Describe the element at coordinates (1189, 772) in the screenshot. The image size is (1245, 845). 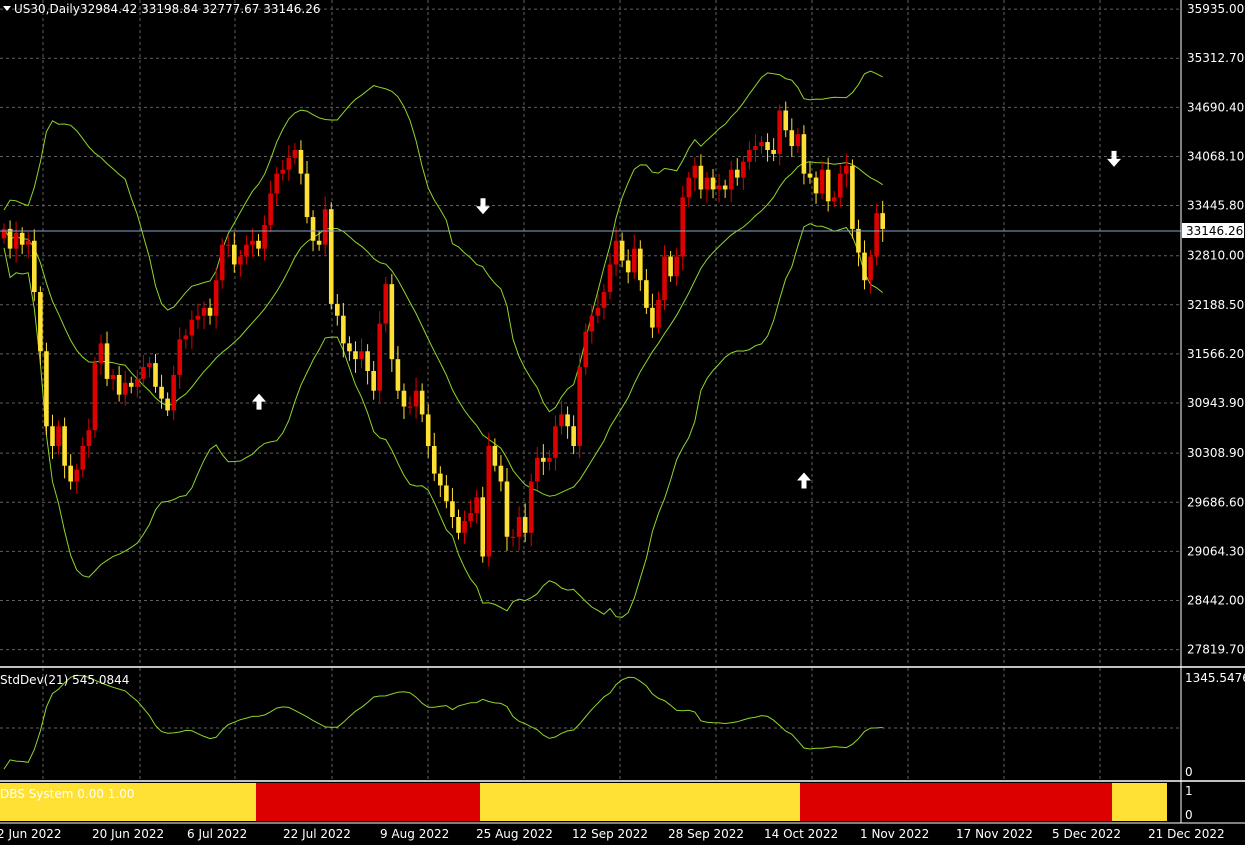
I see `stddev-scale-min: 0` at that location.